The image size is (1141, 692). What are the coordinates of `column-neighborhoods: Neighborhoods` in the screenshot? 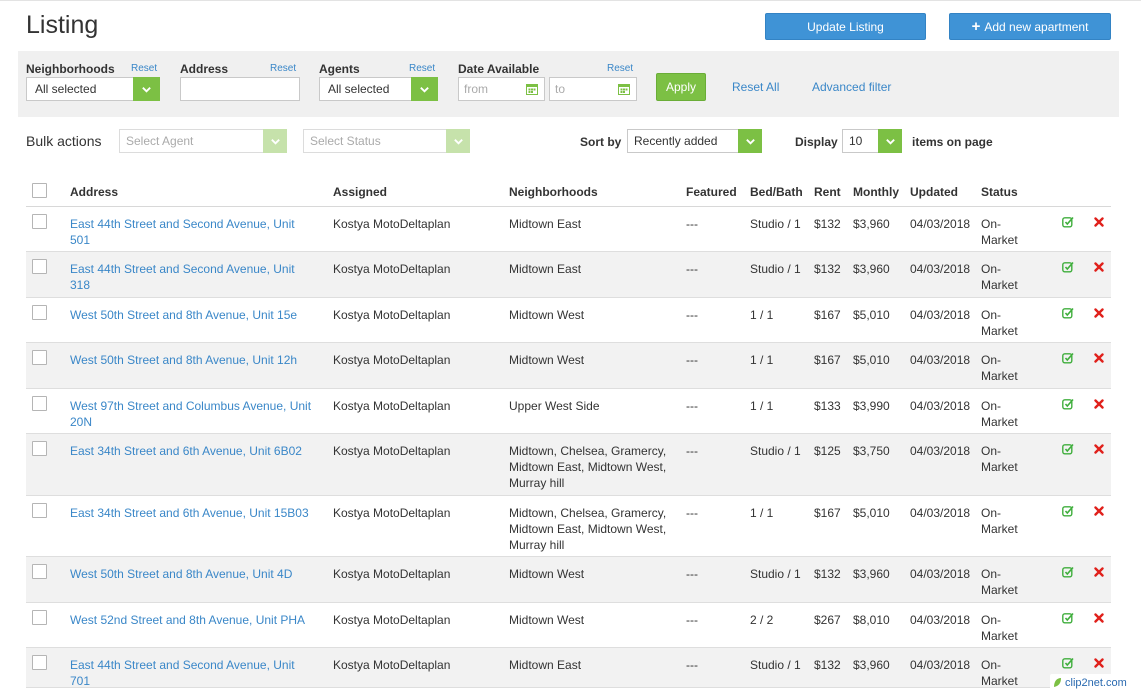 It's located at (553, 192).